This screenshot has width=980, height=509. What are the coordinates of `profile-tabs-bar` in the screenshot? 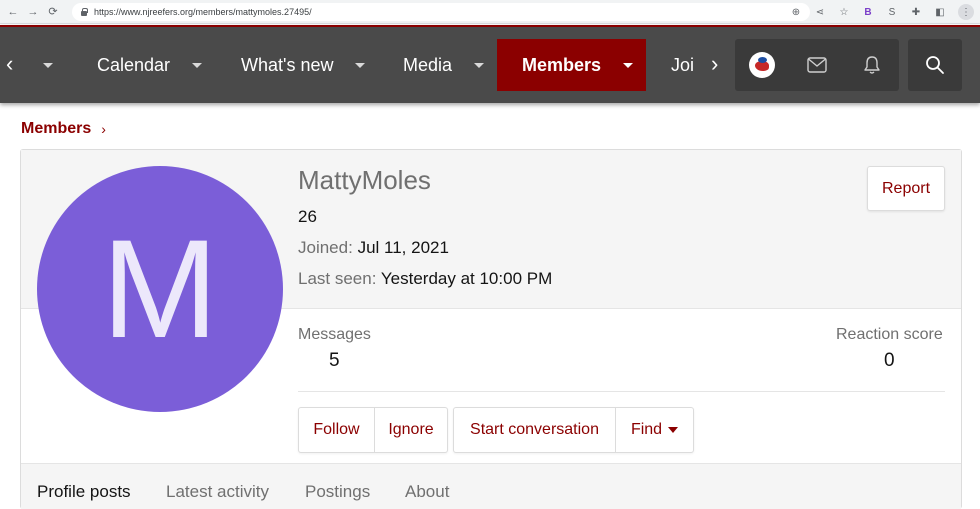 It's located at (491, 486).